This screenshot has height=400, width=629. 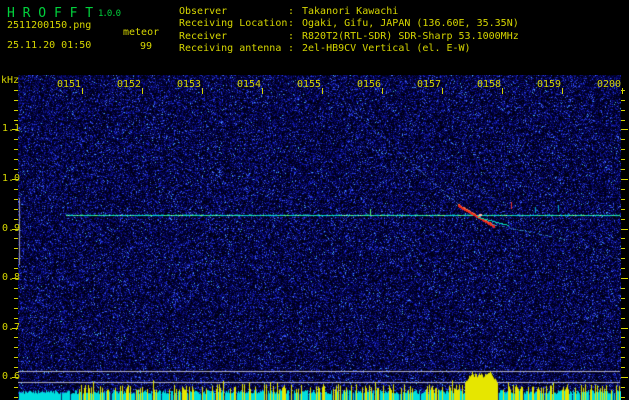 I want to click on time-tick-label: 0200, so click(x=609, y=84).